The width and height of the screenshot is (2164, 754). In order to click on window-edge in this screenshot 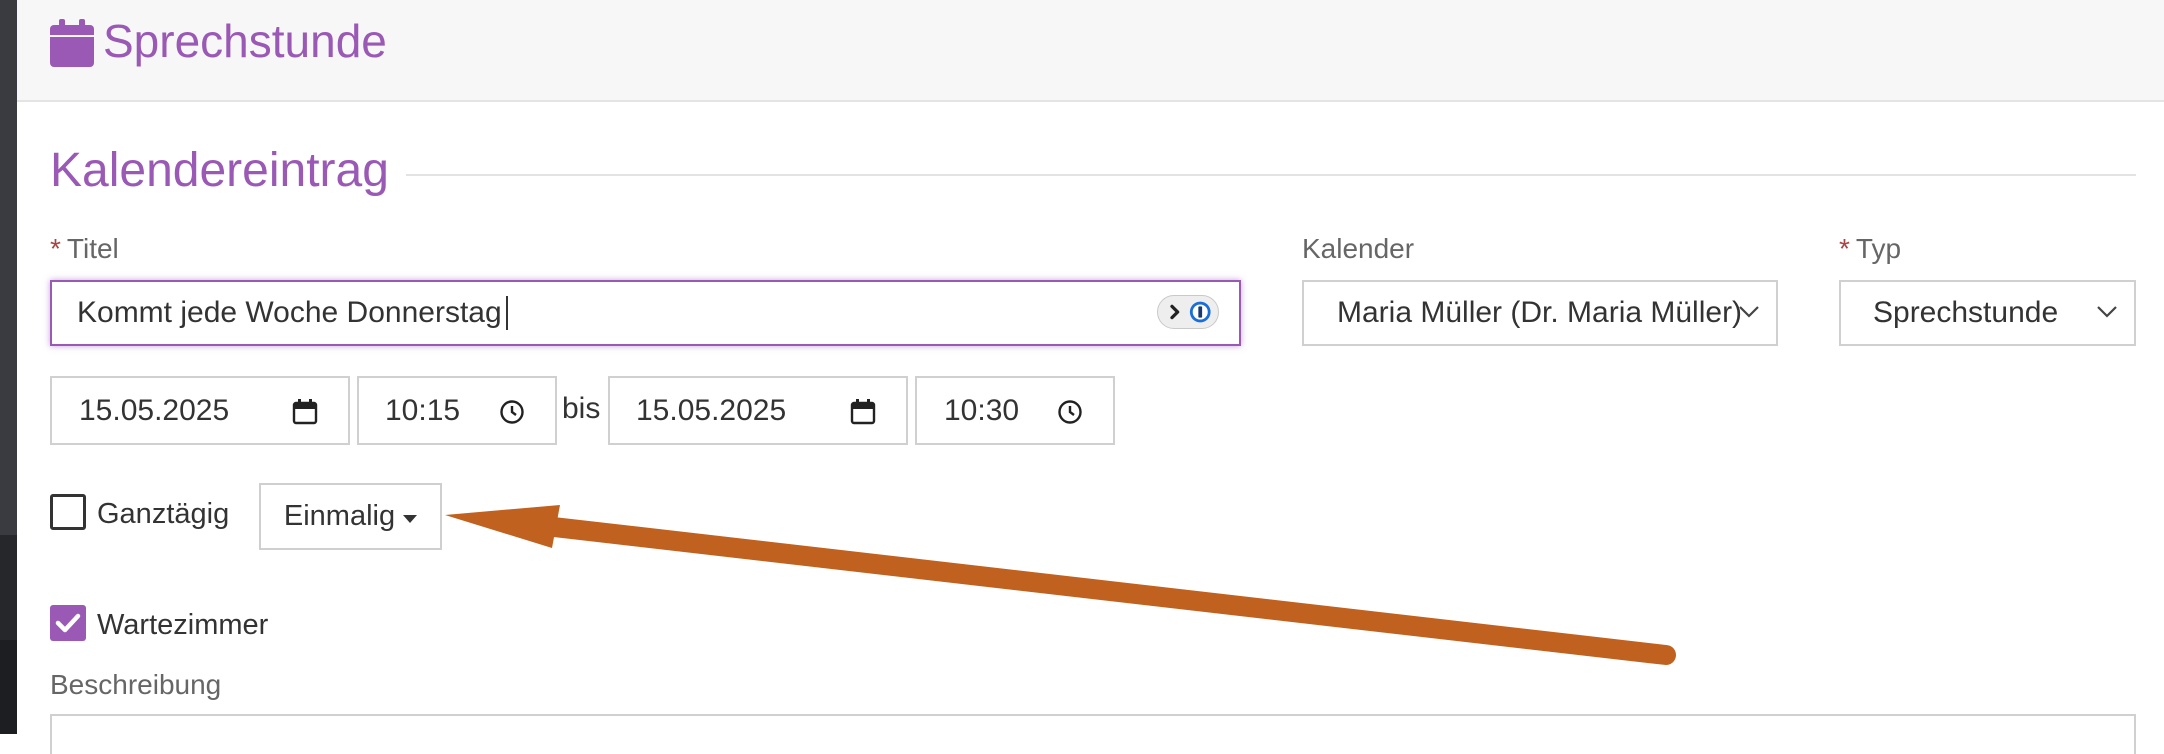, I will do `click(8, 367)`.